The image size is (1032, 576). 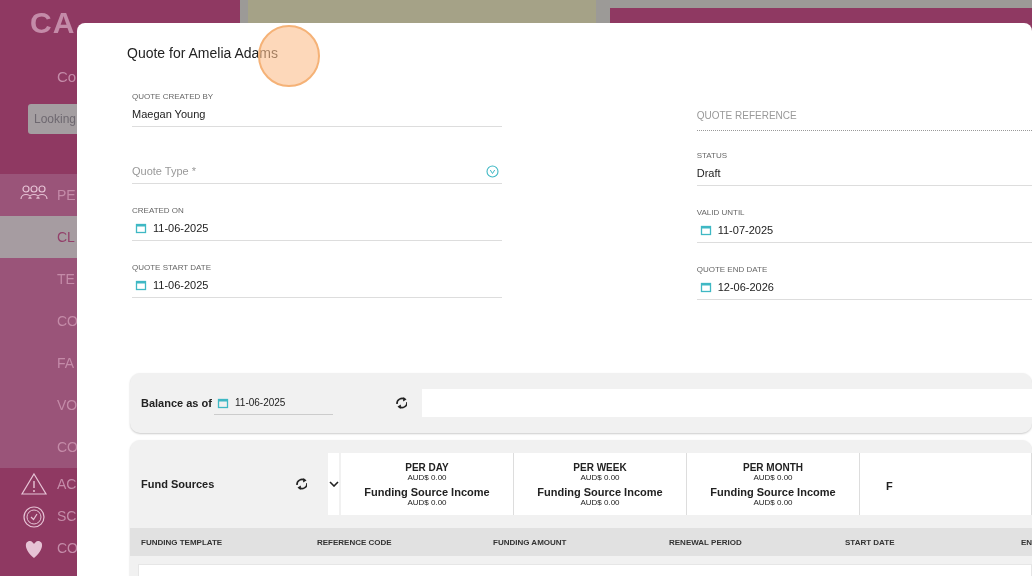 I want to click on input-field: 12-06-2026, so click(x=864, y=287).